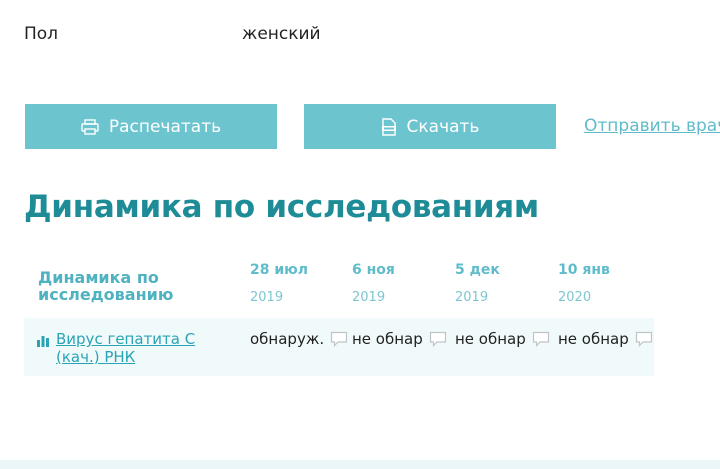 This screenshot has width=720, height=469. I want to click on print-button: Распечатать, so click(151, 126).